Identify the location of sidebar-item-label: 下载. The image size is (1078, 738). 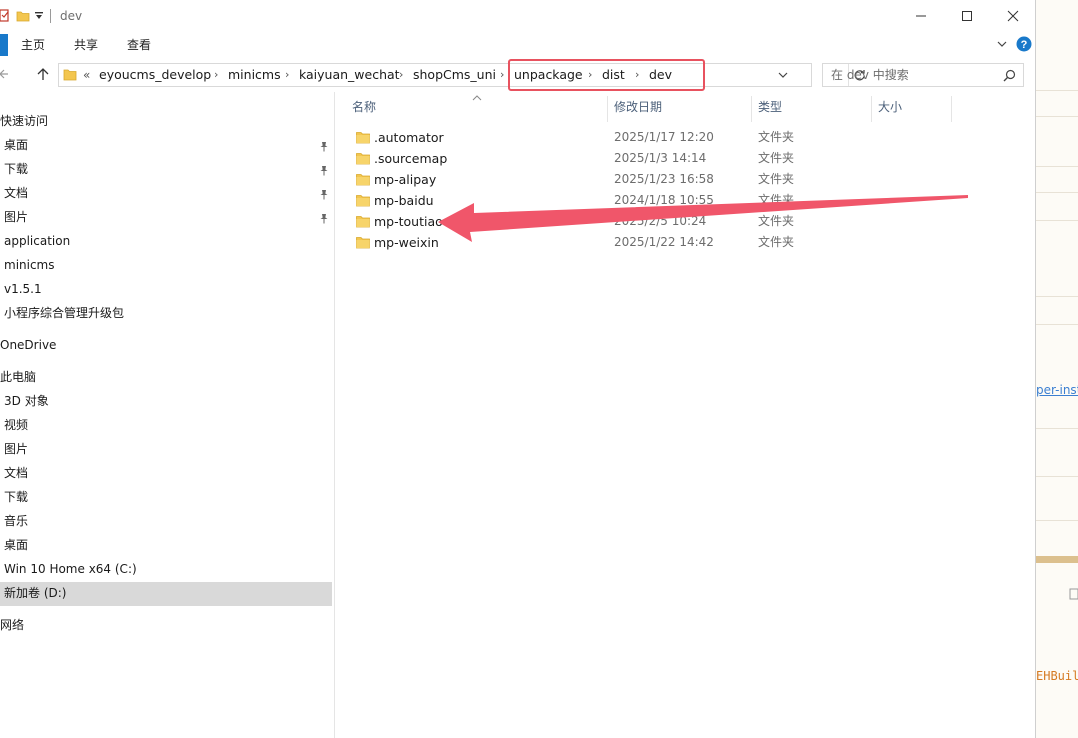
(16, 169).